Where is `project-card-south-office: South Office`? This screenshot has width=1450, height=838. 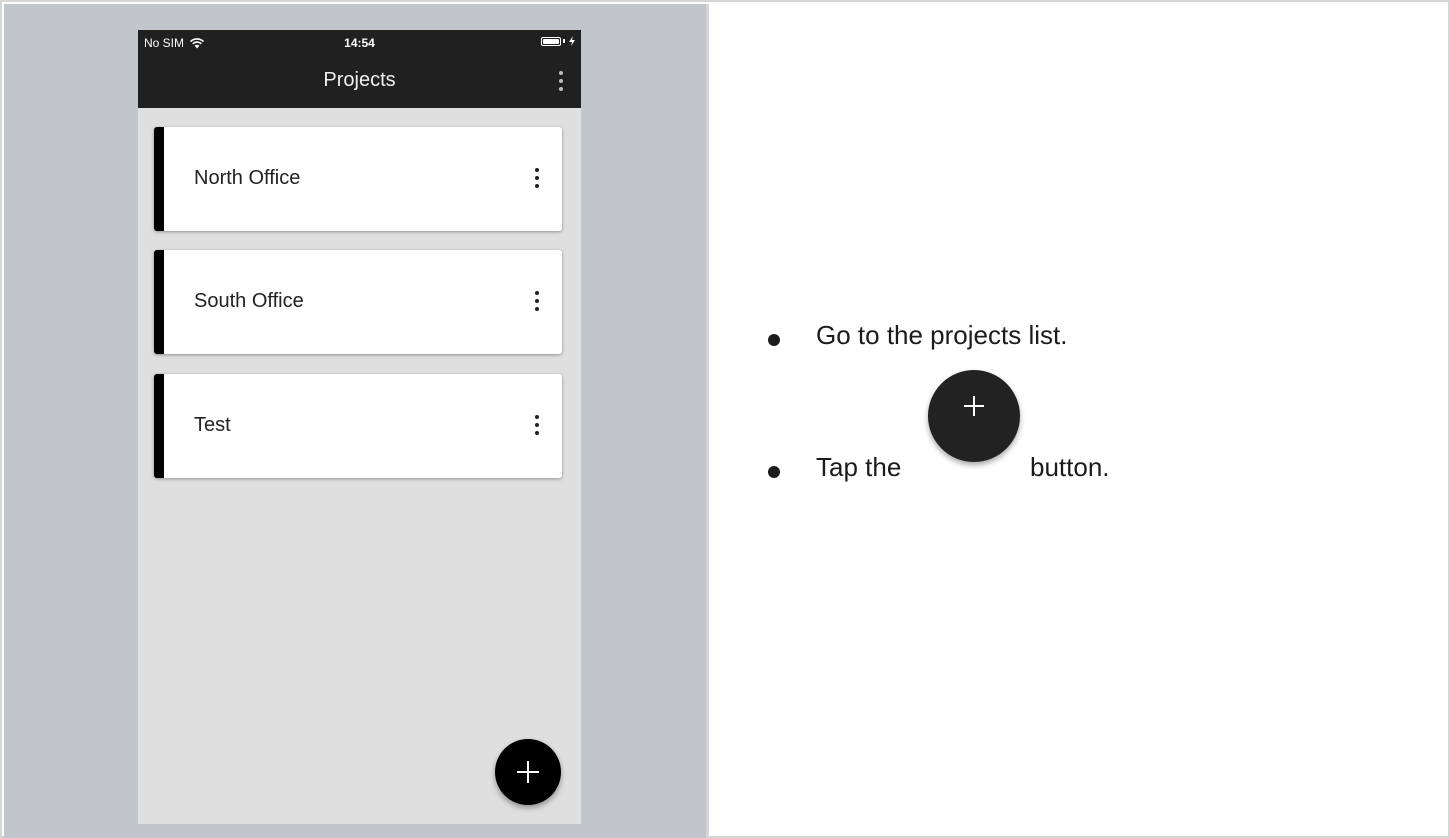 project-card-south-office: South Office is located at coordinates (358, 302).